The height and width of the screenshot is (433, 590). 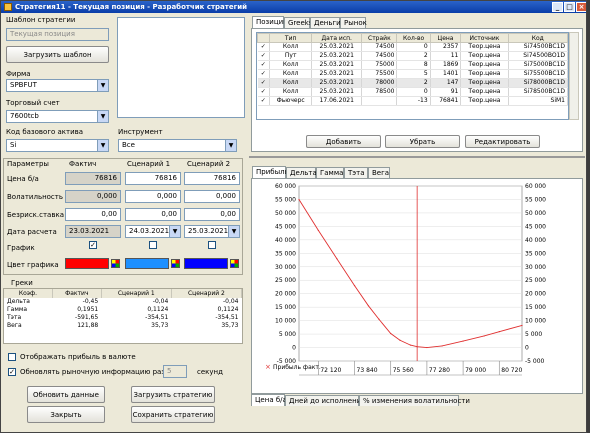 I want to click on position-header: Кол-во, so click(x=413, y=38).